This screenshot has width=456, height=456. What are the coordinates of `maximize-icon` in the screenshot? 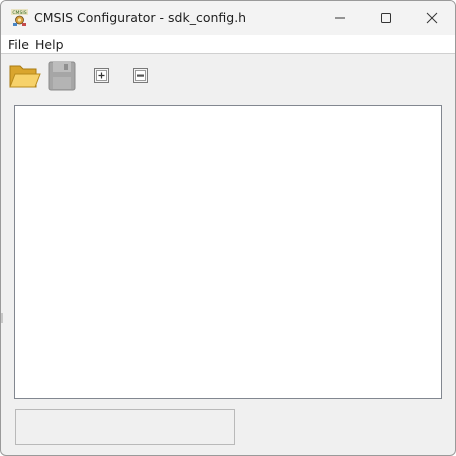 It's located at (386, 18).